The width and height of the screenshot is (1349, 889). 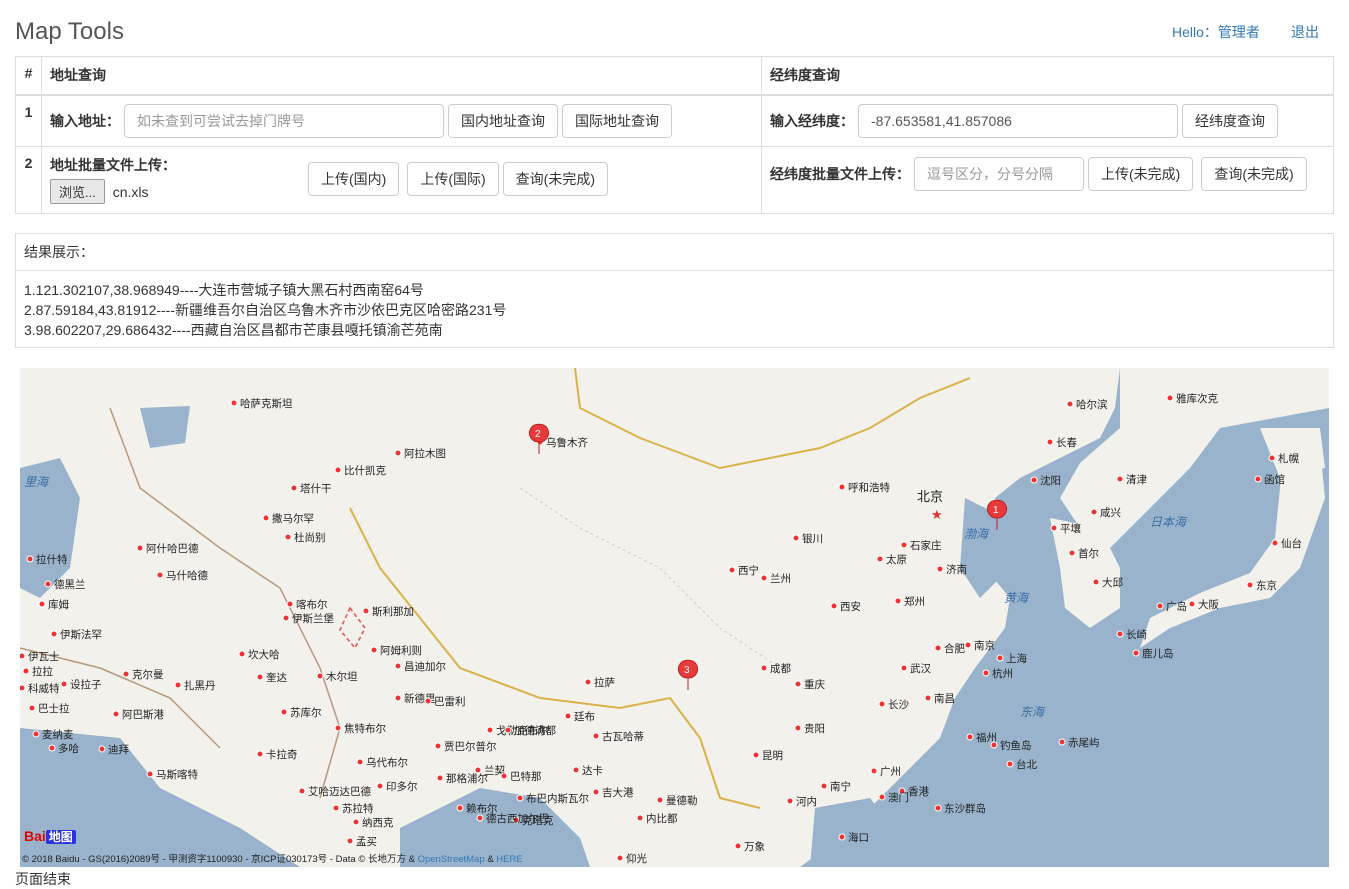 What do you see at coordinates (354, 179) in the screenshot?
I see `upload-domestic-button: 上传(国内)` at bounding box center [354, 179].